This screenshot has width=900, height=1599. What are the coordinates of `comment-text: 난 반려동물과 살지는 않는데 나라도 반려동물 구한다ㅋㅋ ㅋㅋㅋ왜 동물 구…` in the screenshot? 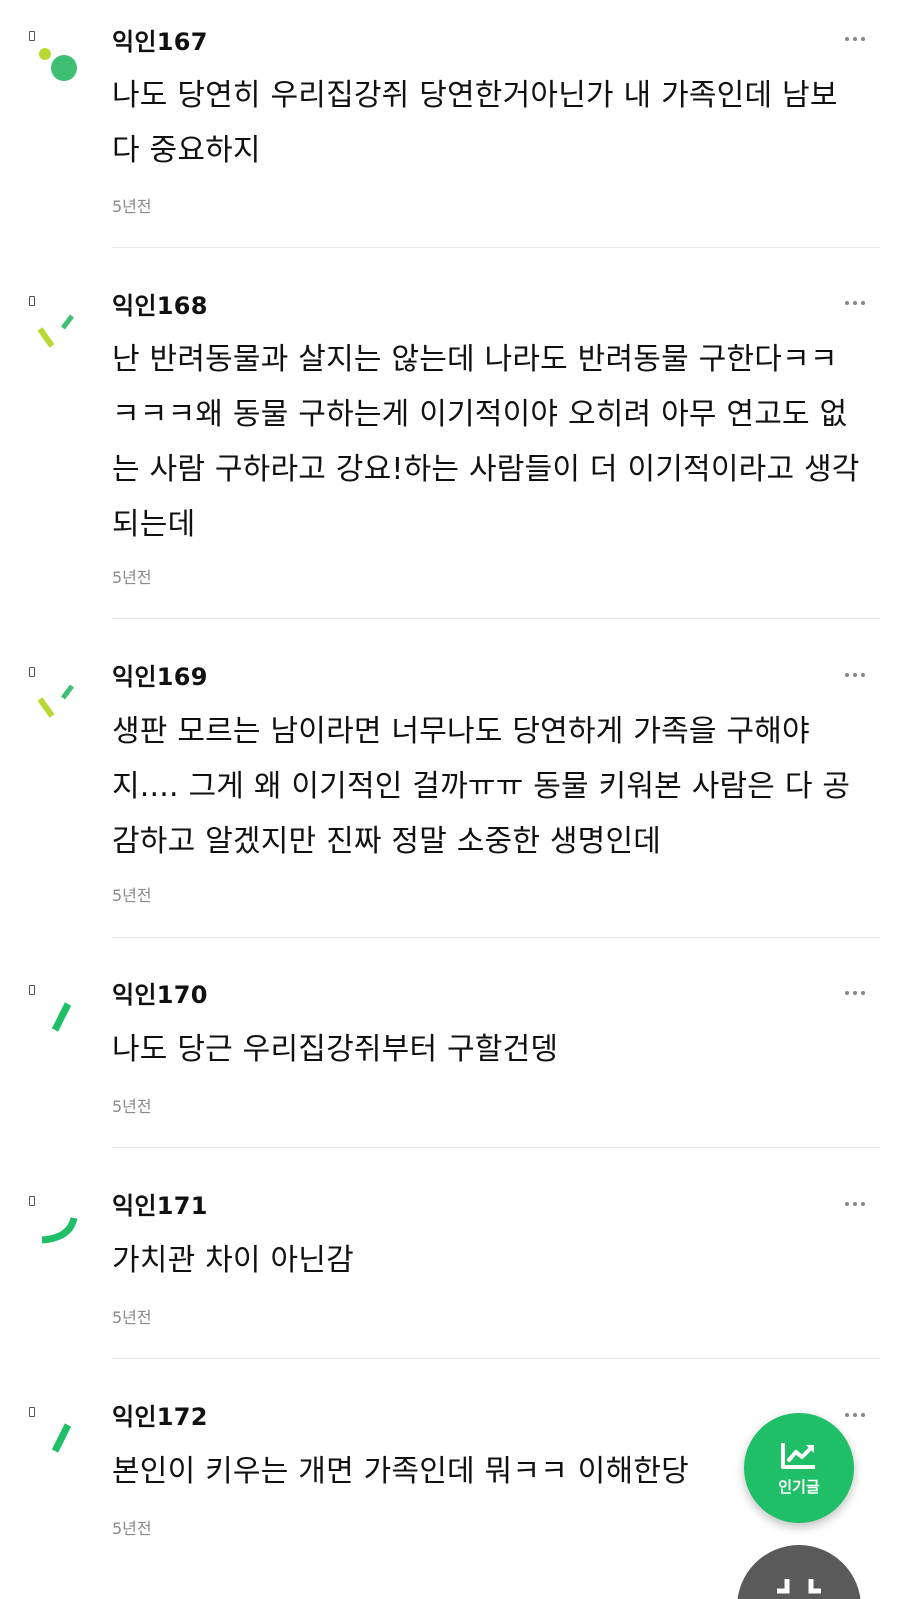 It's located at (497, 442).